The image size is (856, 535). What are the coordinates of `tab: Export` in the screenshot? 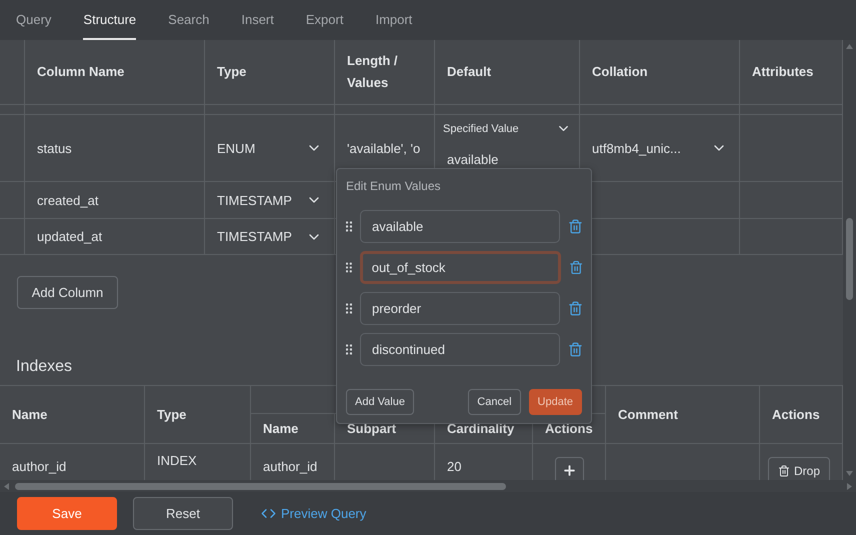 It's located at (325, 20).